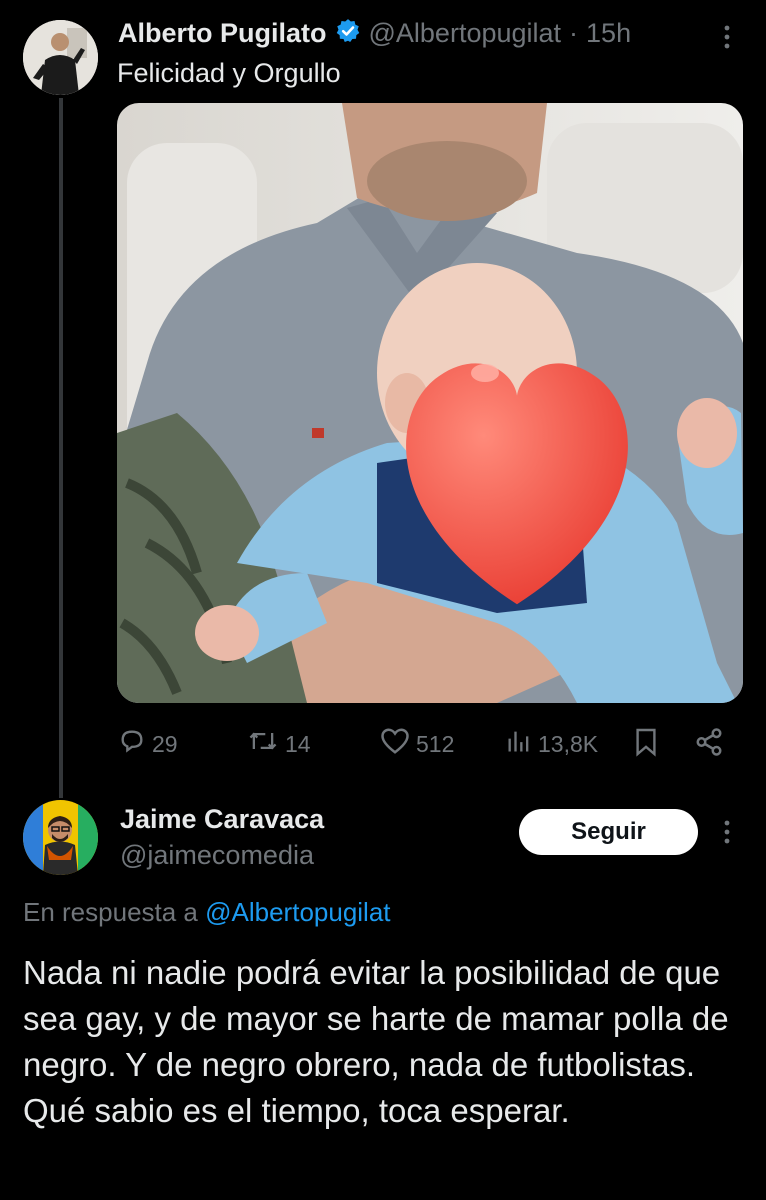  What do you see at coordinates (148, 744) in the screenshot?
I see `reply-action: 29` at bounding box center [148, 744].